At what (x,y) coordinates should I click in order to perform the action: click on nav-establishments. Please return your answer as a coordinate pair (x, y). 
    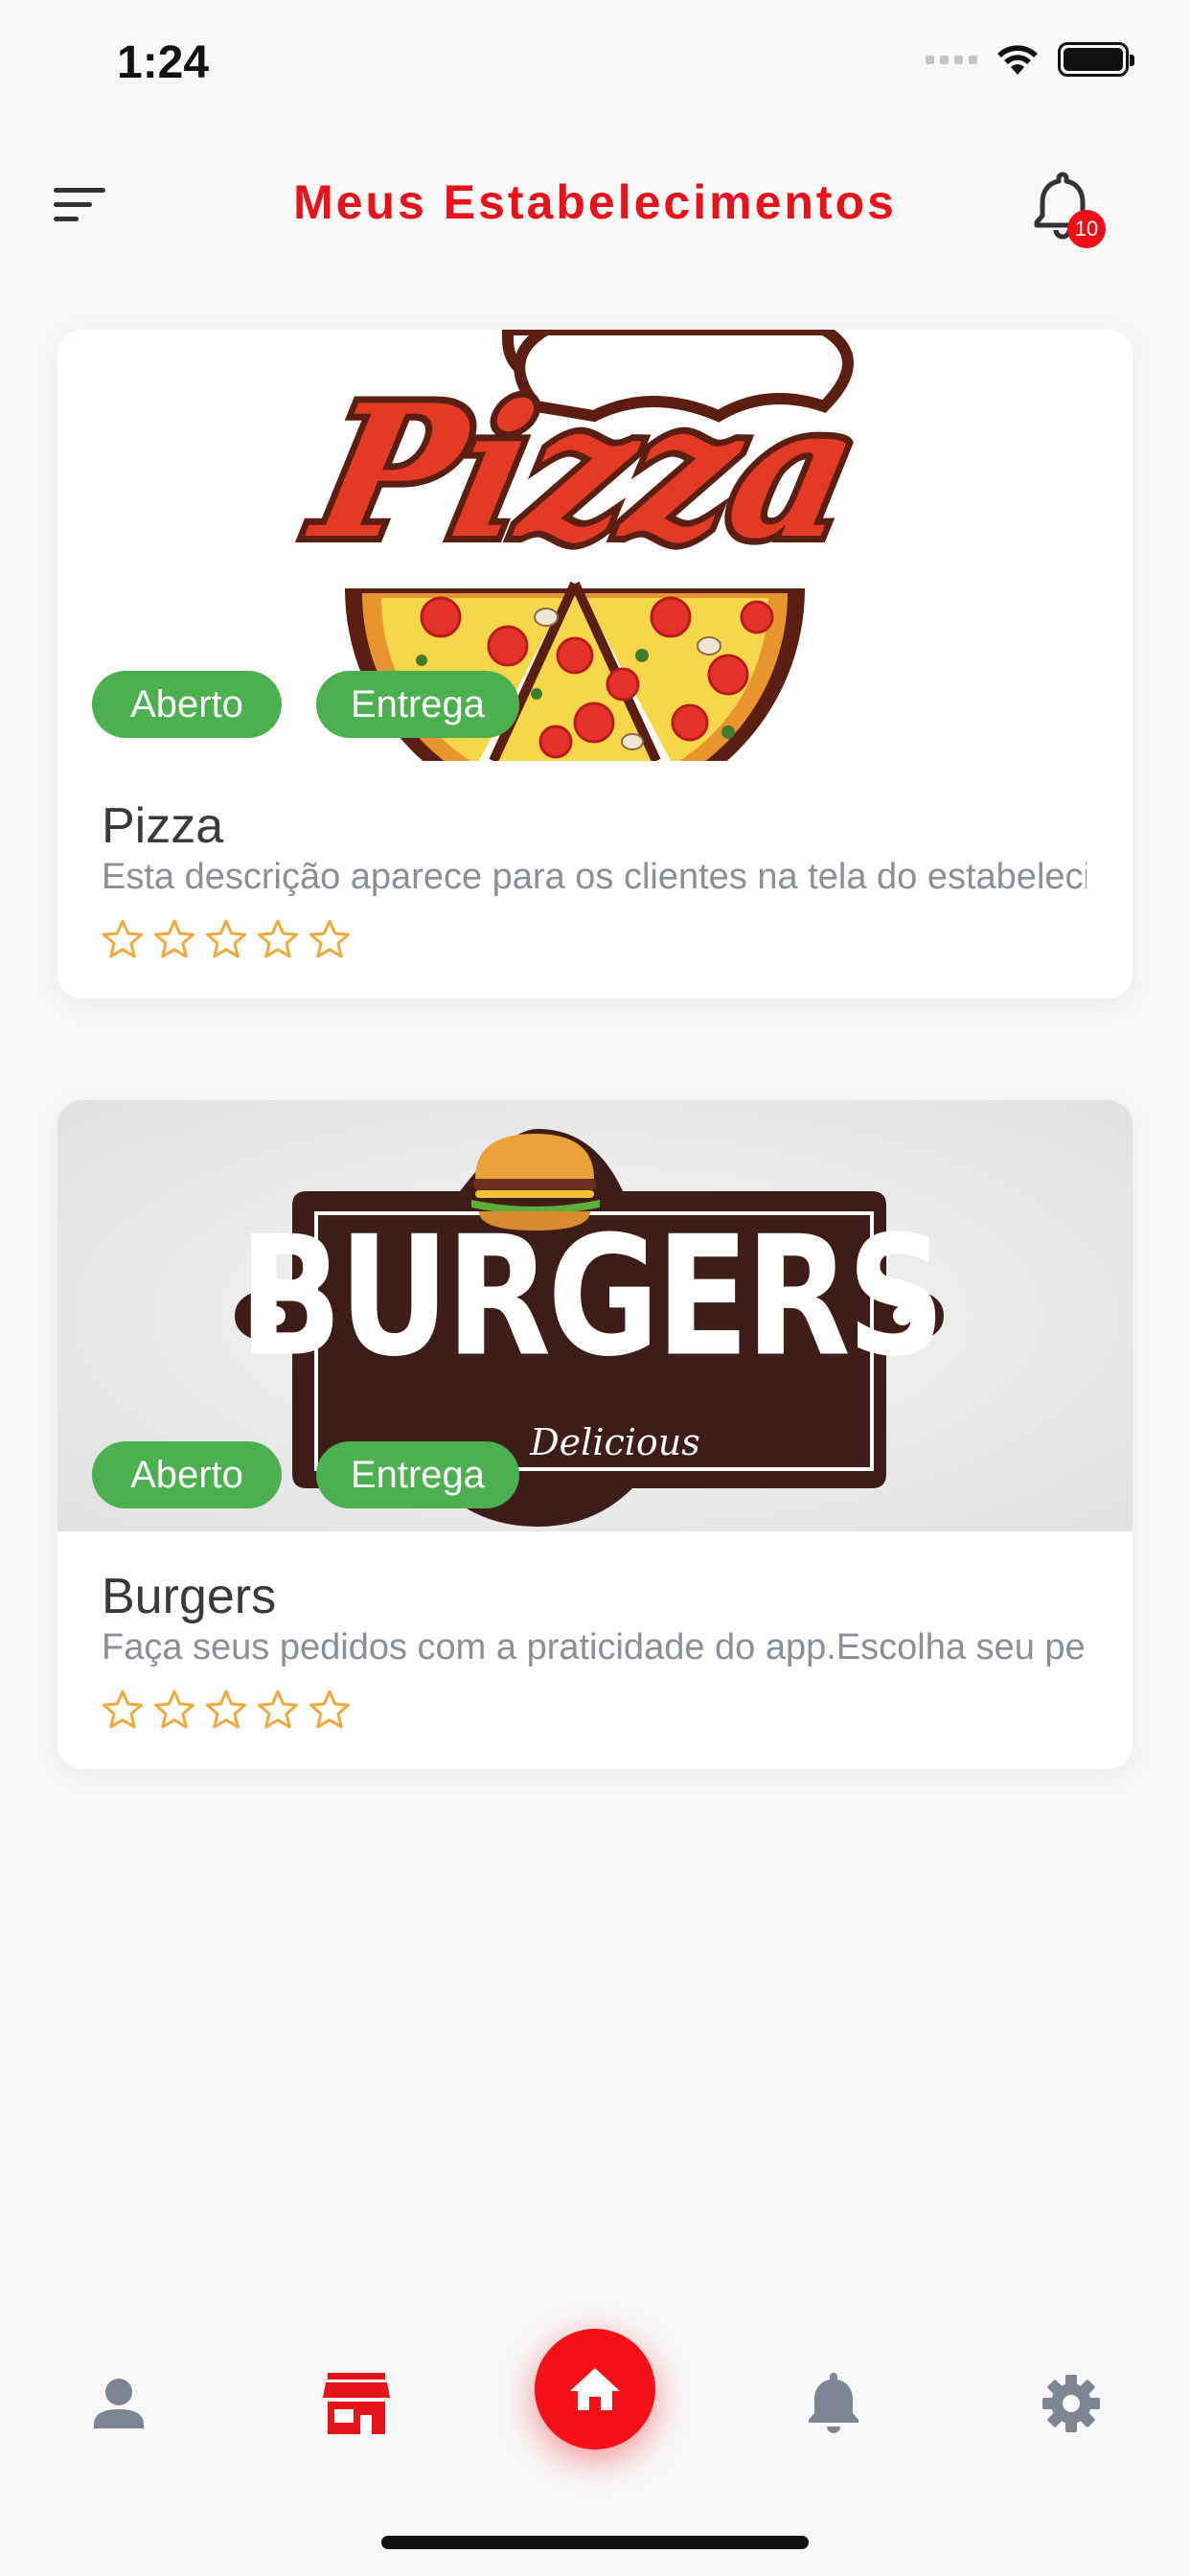
    Looking at the image, I should click on (357, 2403).